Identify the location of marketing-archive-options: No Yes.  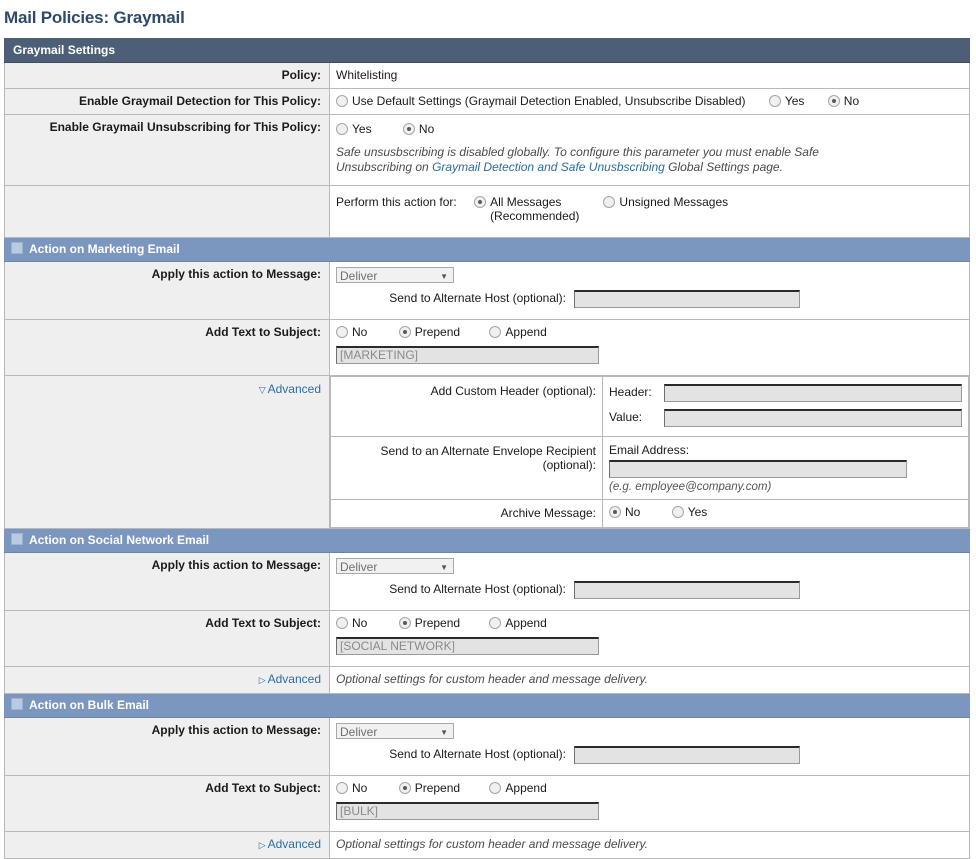
(785, 513).